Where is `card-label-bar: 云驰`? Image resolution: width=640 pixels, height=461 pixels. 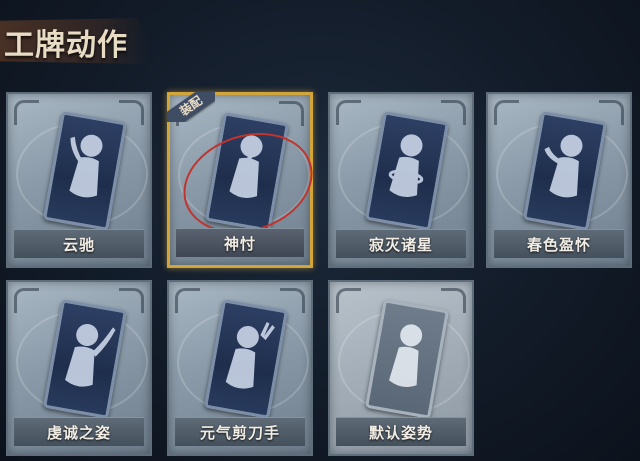
card-label-bar: 云驰 is located at coordinates (79, 243).